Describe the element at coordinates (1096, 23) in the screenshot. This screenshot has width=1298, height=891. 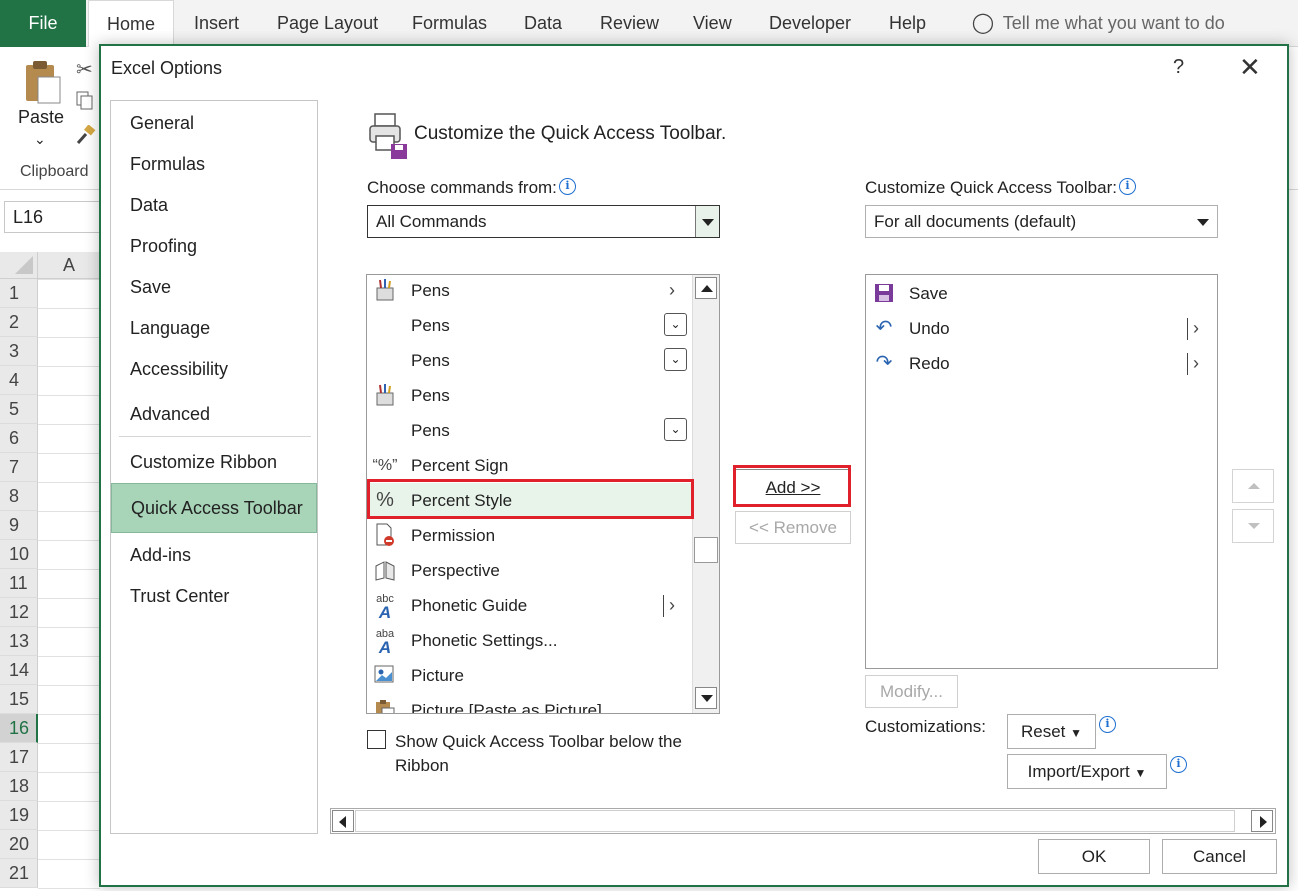
I see `tell-me-search: ◯ Tell me what you want to do` at that location.